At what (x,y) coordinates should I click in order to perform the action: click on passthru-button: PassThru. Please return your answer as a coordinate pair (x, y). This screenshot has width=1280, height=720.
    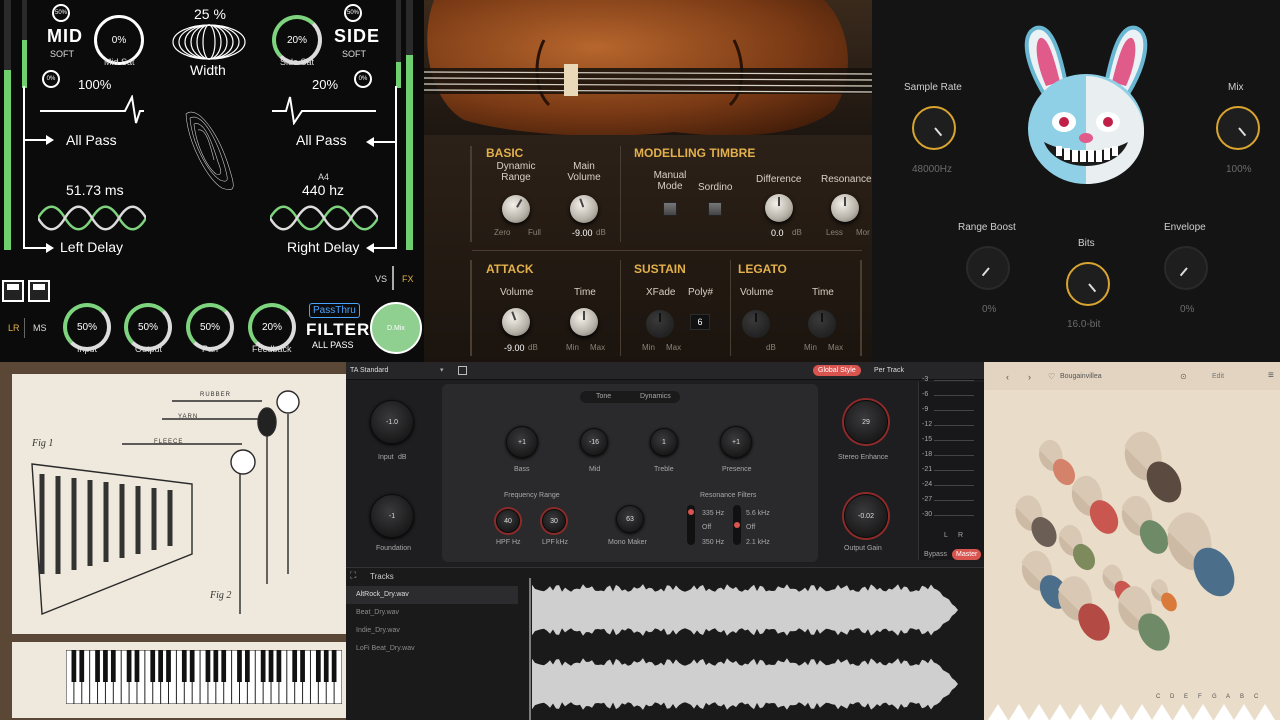
    Looking at the image, I should click on (334, 310).